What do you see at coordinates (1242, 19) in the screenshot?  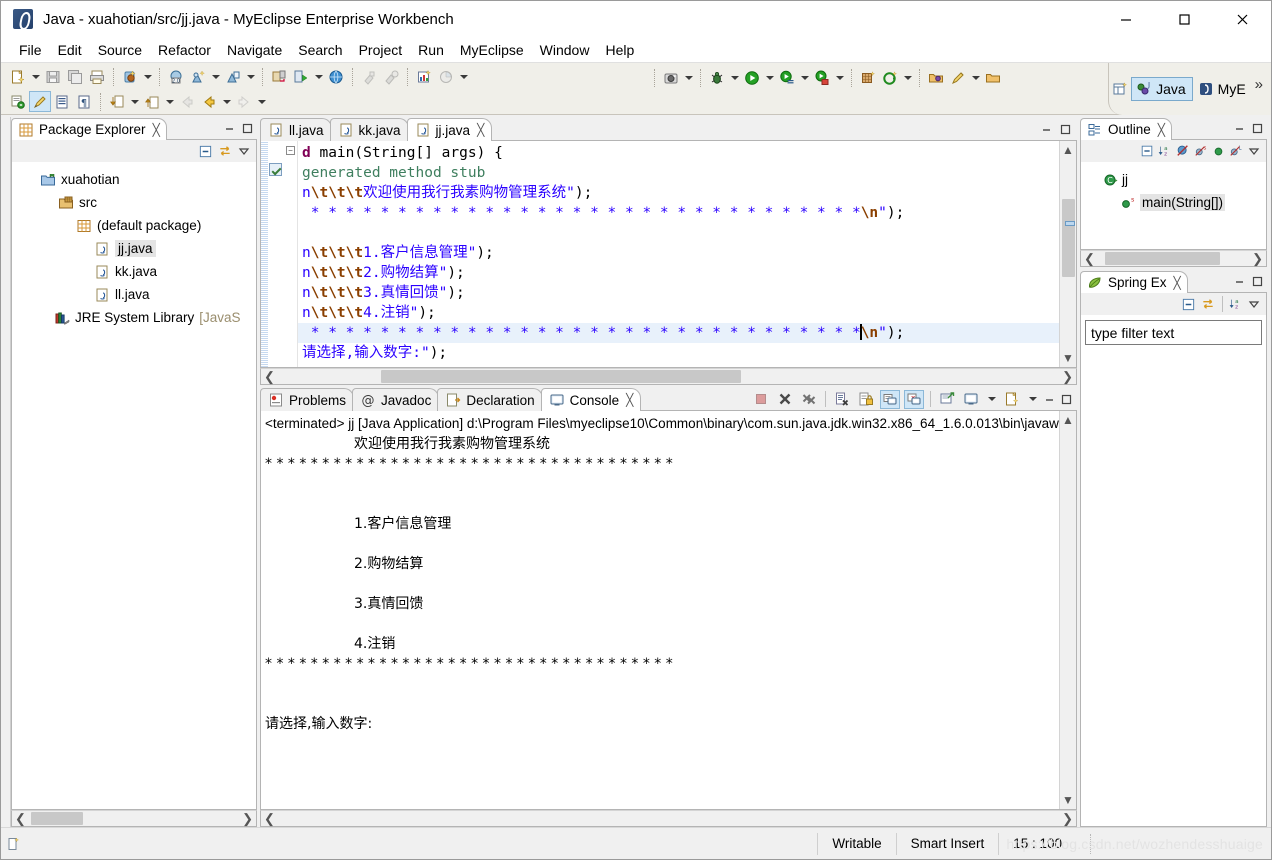 I see `close-button` at bounding box center [1242, 19].